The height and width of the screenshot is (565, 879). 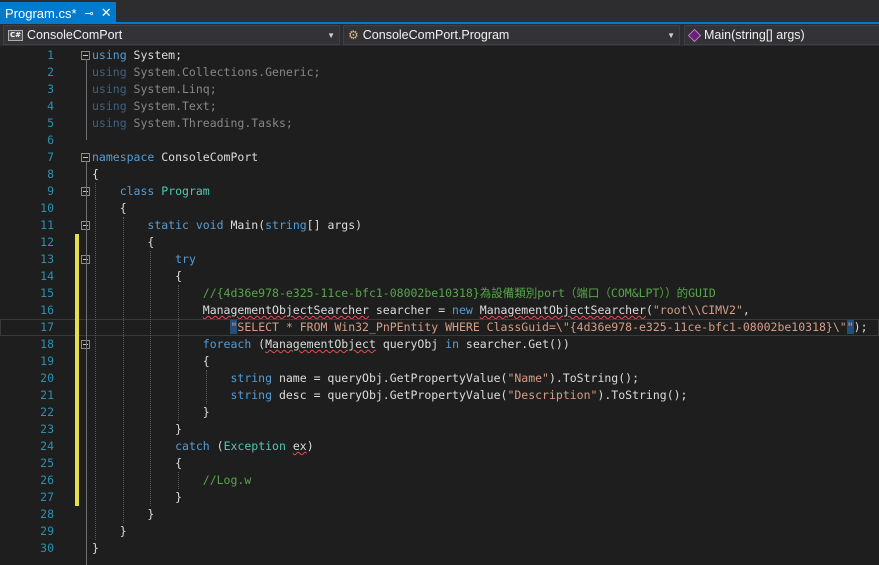 What do you see at coordinates (439, 514) in the screenshot?
I see `code-line: 28 }` at bounding box center [439, 514].